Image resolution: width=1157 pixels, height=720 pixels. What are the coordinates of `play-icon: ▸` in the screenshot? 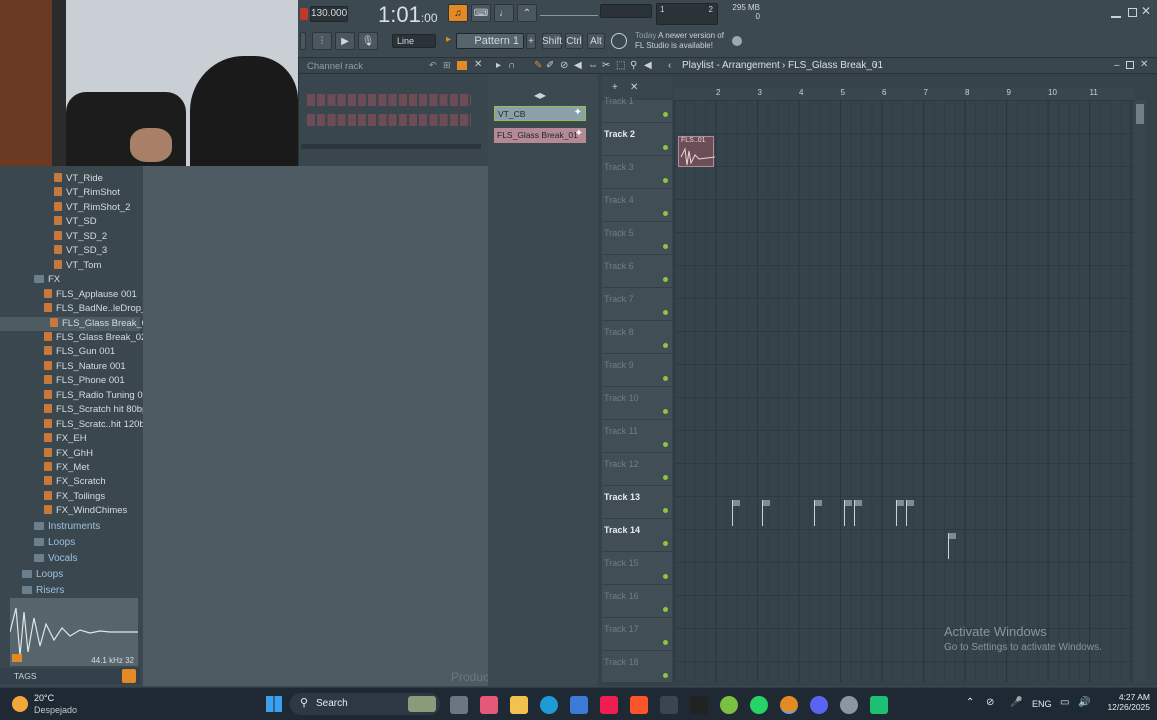 It's located at (498, 65).